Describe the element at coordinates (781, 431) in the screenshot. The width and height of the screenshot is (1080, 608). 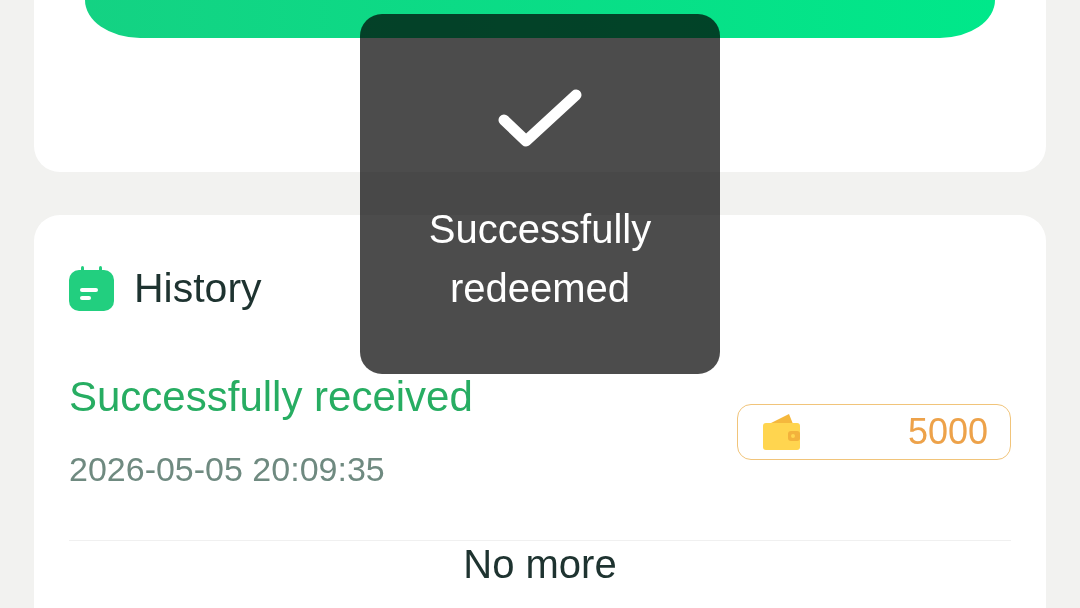
I see `wallet-icon` at that location.